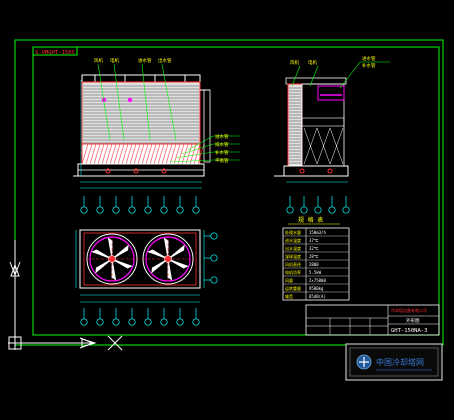  Describe the element at coordinates (312, 62) in the screenshot. I see `side-label-motor: 电机` at that location.